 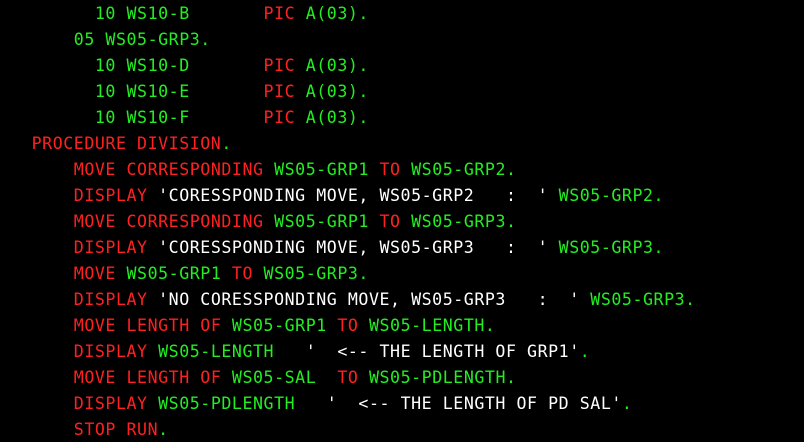 I want to click on code-line: MOVE LENGTH OF WS05-GRP1 TO WS05-LENGTH., so click(x=247, y=326).